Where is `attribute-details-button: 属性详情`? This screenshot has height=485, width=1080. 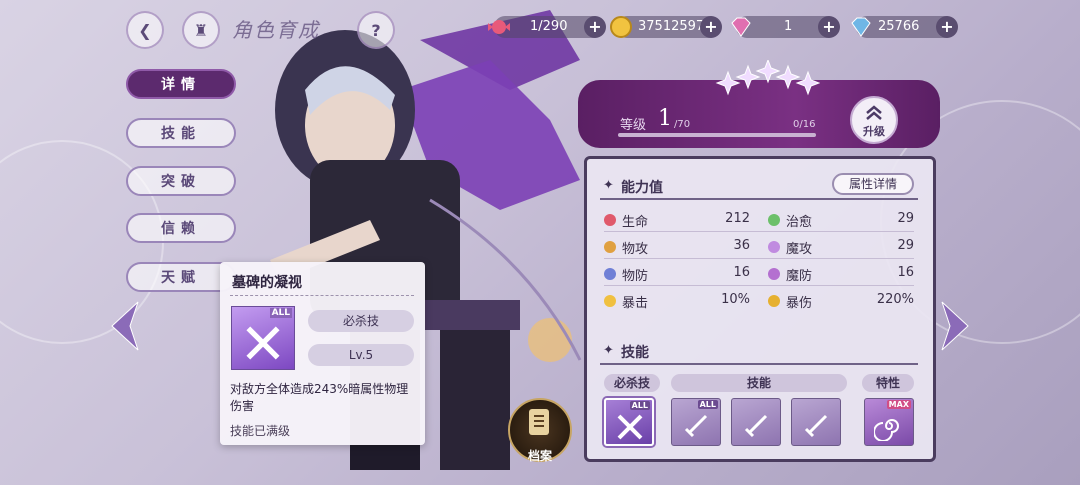 attribute-details-button: 属性详情 is located at coordinates (873, 184).